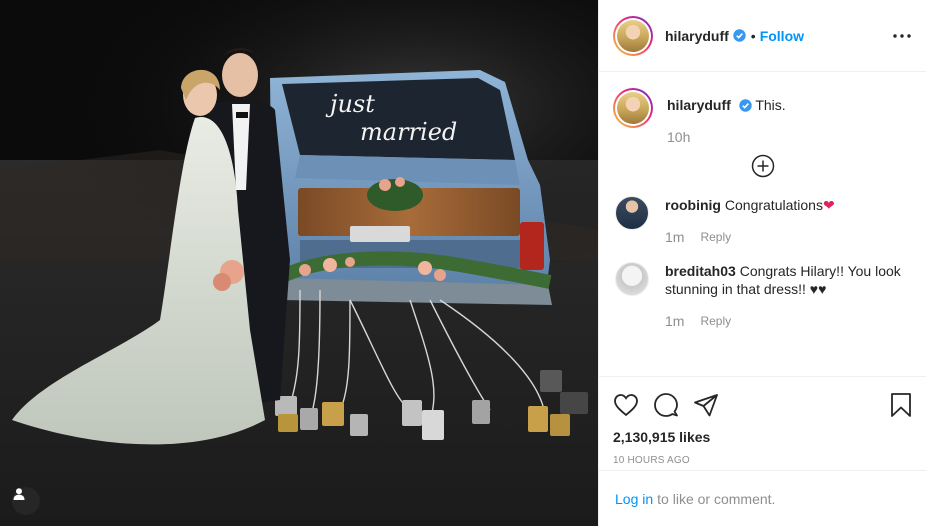 The width and height of the screenshot is (926, 526). I want to click on user-tag-icon, so click(19, 494).